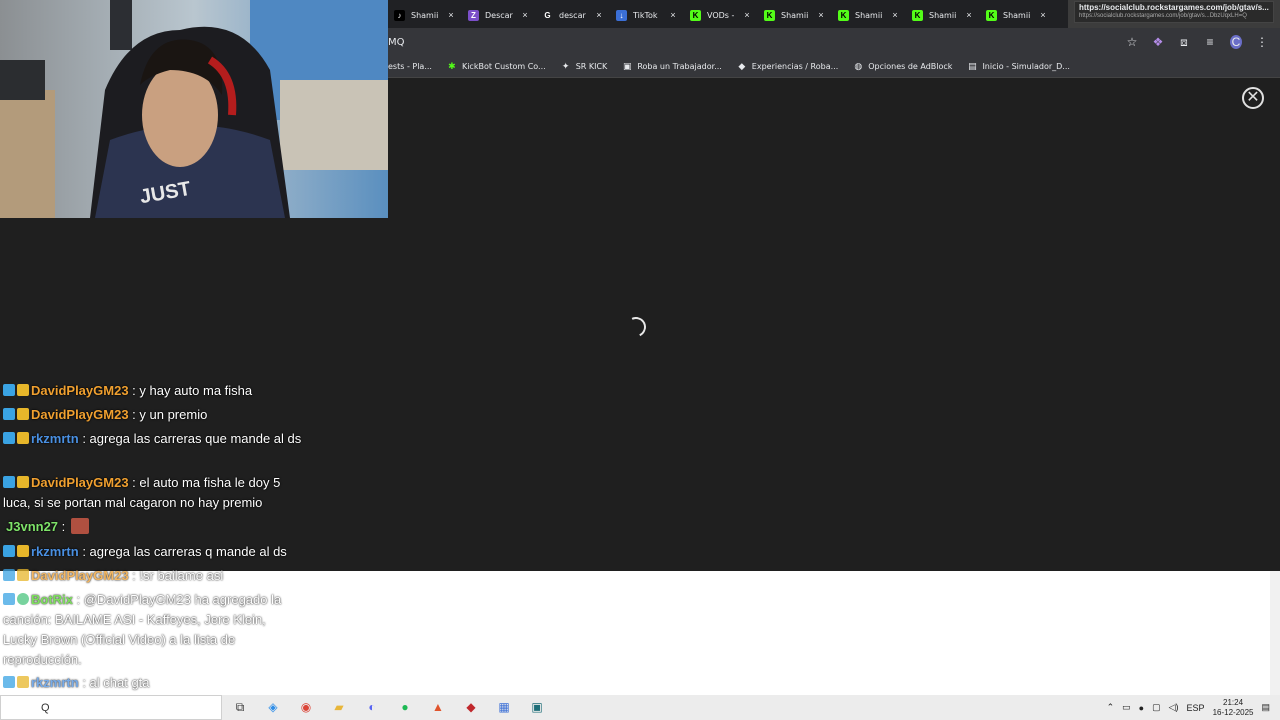 This screenshot has height=720, width=1280. I want to click on bookmark-item: ◍ Opciones de AdBlock, so click(902, 67).